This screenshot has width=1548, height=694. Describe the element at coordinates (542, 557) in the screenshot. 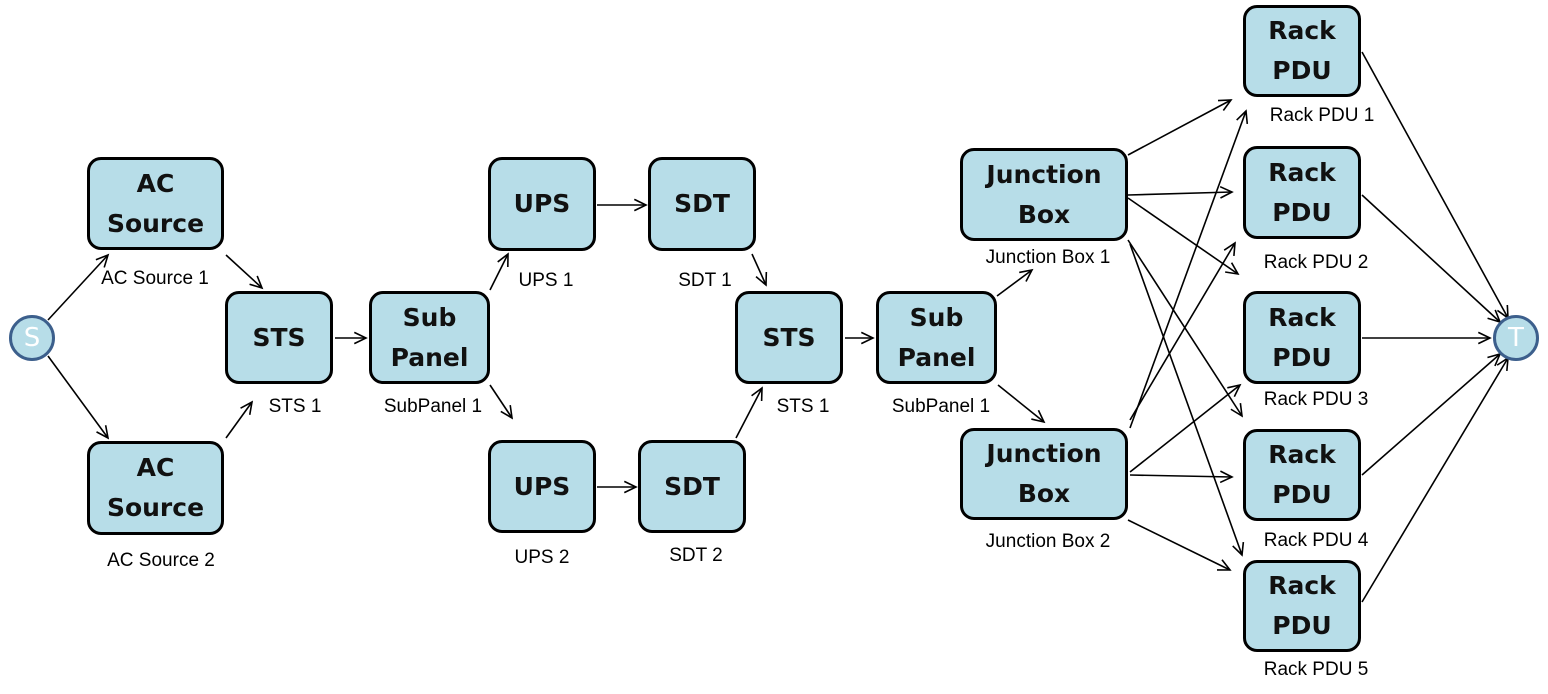

I see `node-label-ups2: UPS 2` at that location.